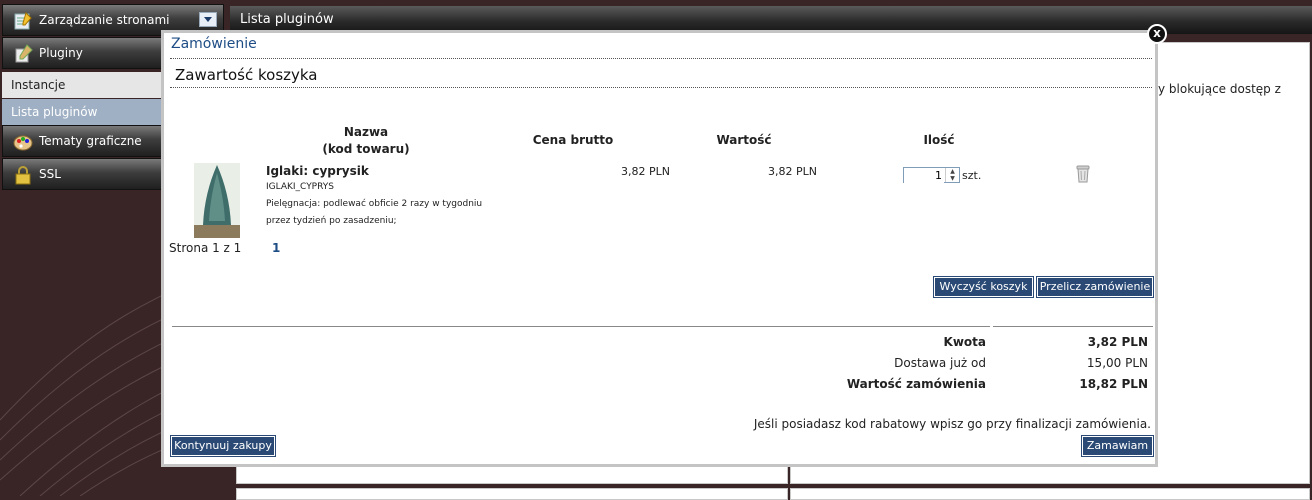 This screenshot has width=1312, height=500. What do you see at coordinates (38, 85) in the screenshot?
I see `sidebar-item-label: Instancje` at bounding box center [38, 85].